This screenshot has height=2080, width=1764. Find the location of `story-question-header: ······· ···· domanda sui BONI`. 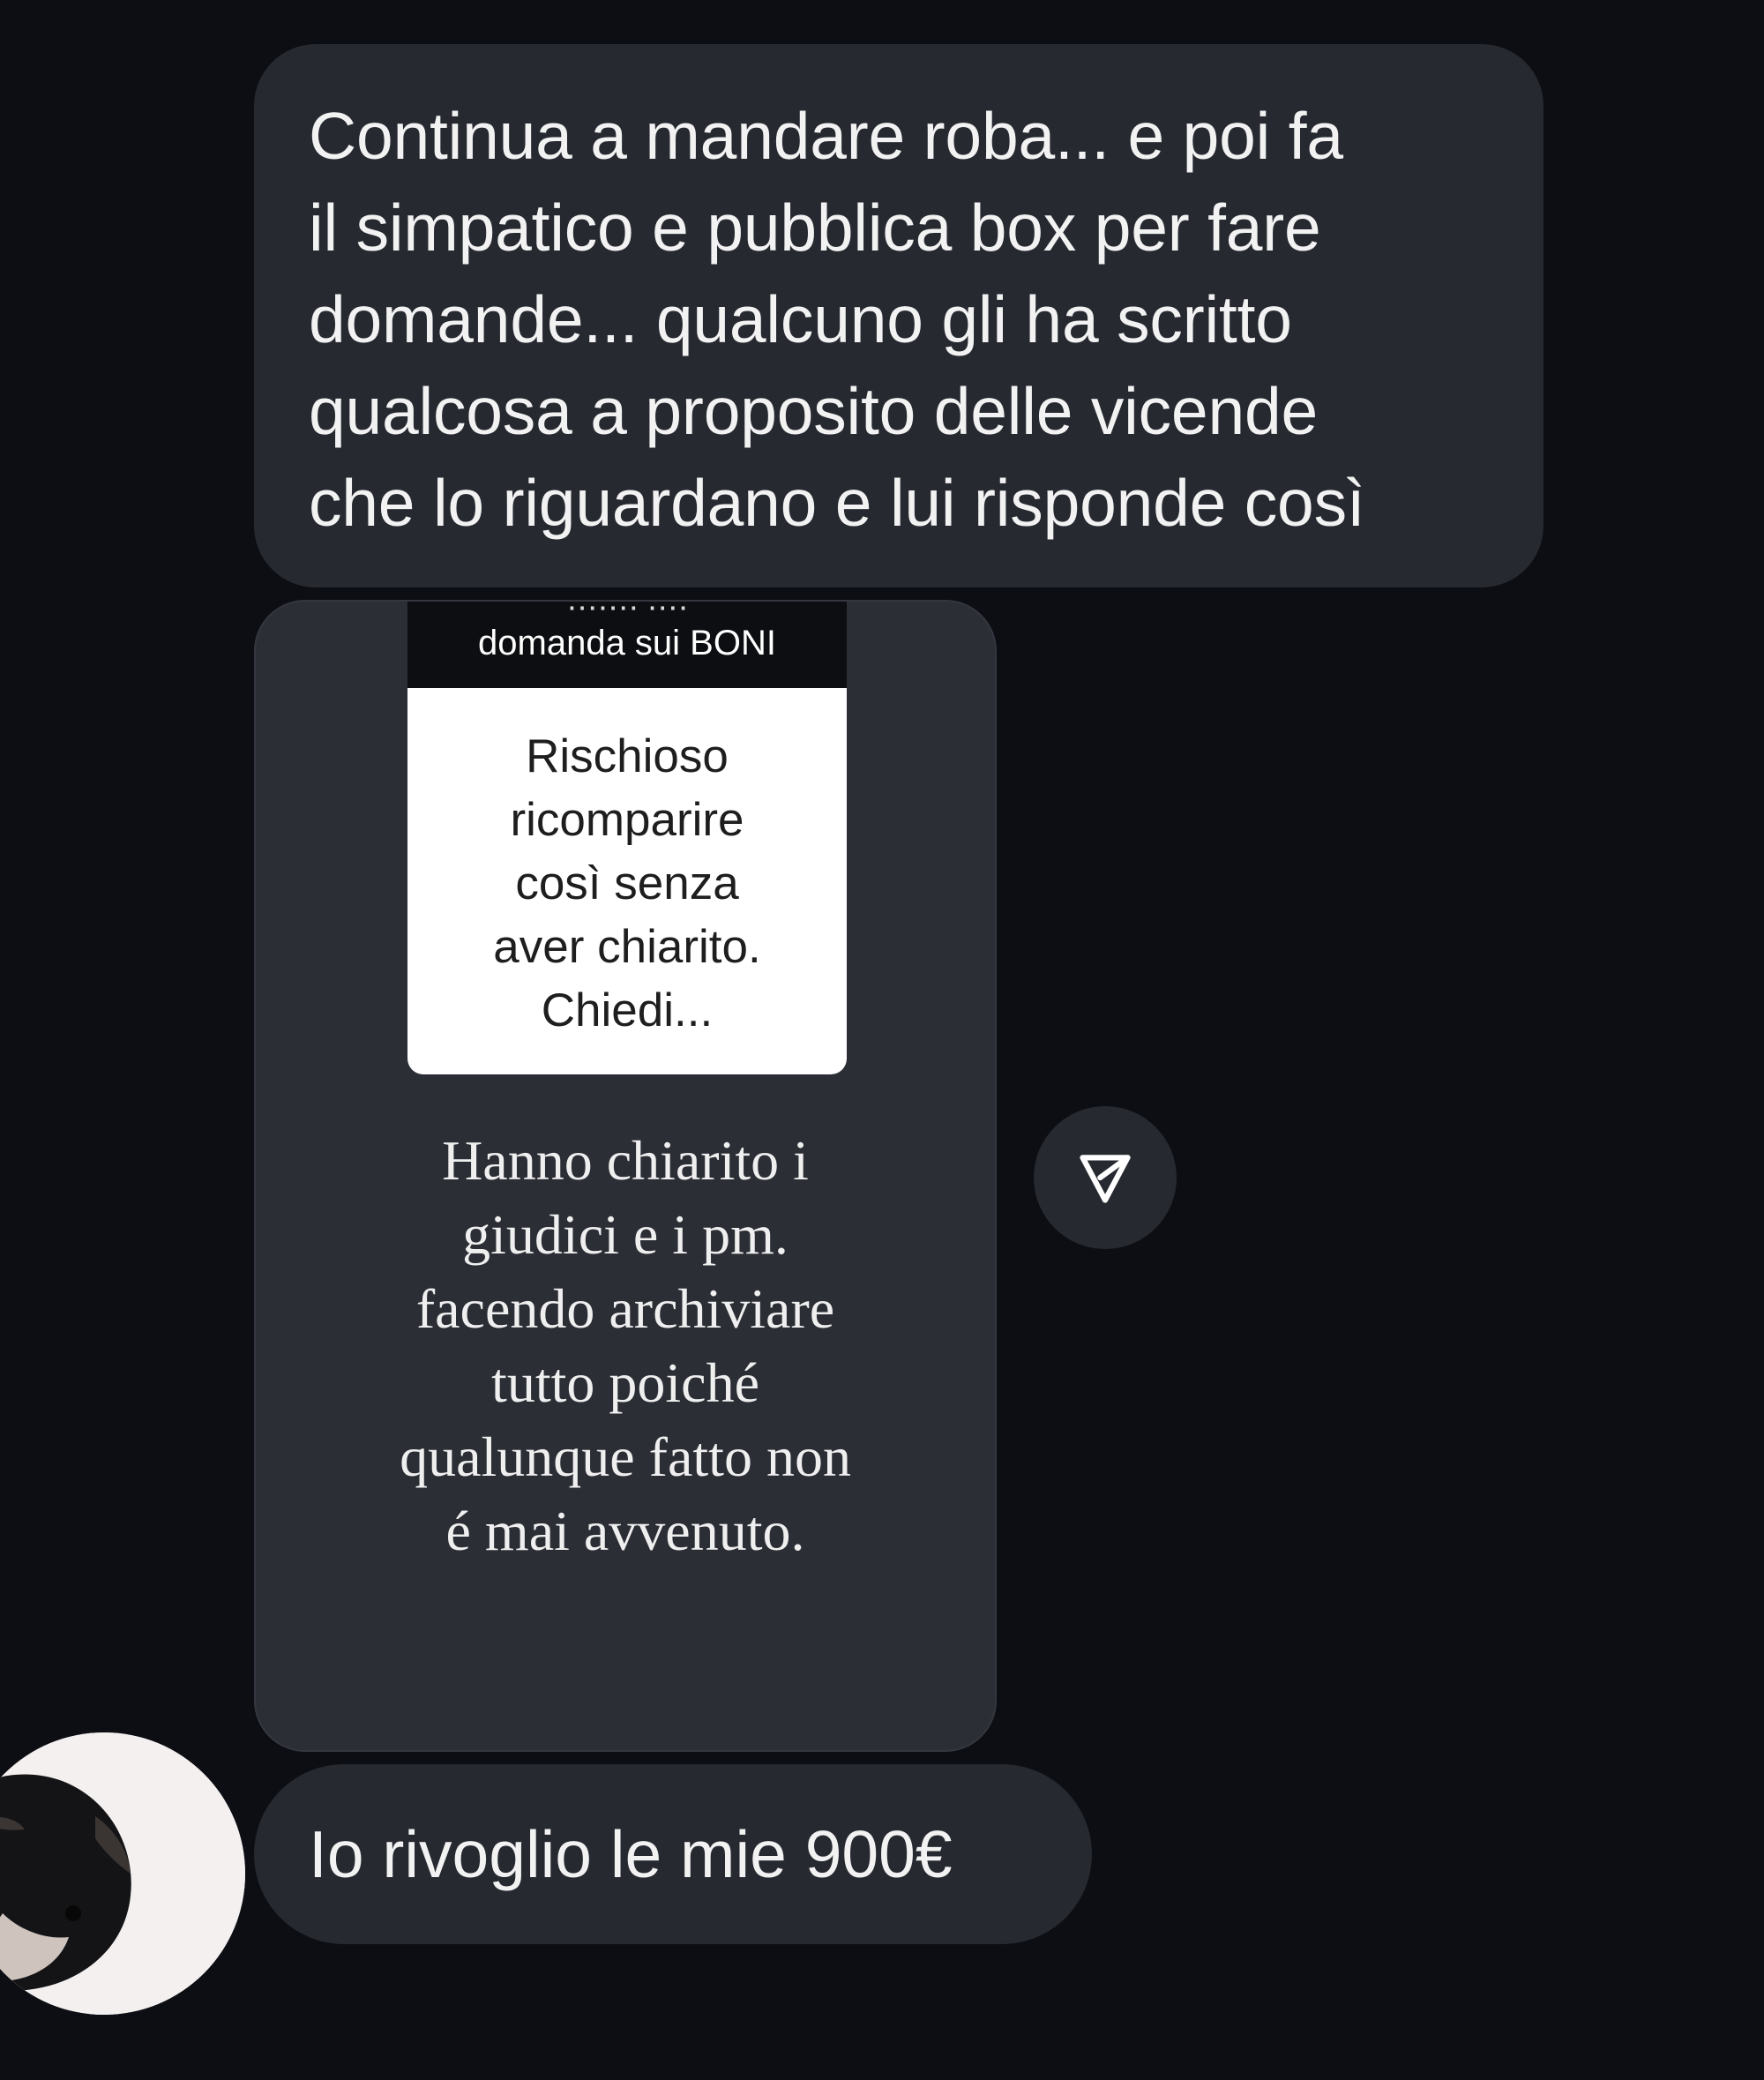

story-question-header: ······· ···· domanda sui BONI is located at coordinates (627, 645).